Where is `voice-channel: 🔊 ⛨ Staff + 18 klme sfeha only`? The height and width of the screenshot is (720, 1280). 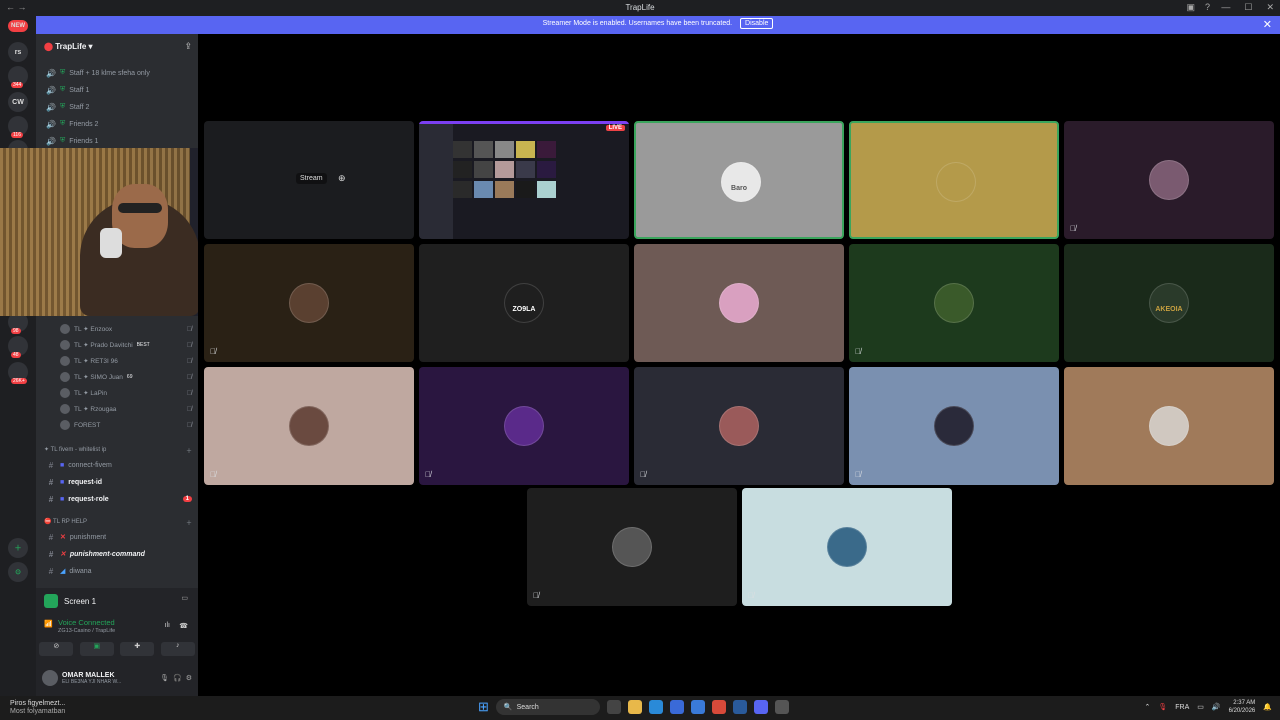
voice-channel: 🔊 ⛨ Staff + 18 klme sfeha only is located at coordinates (119, 73).